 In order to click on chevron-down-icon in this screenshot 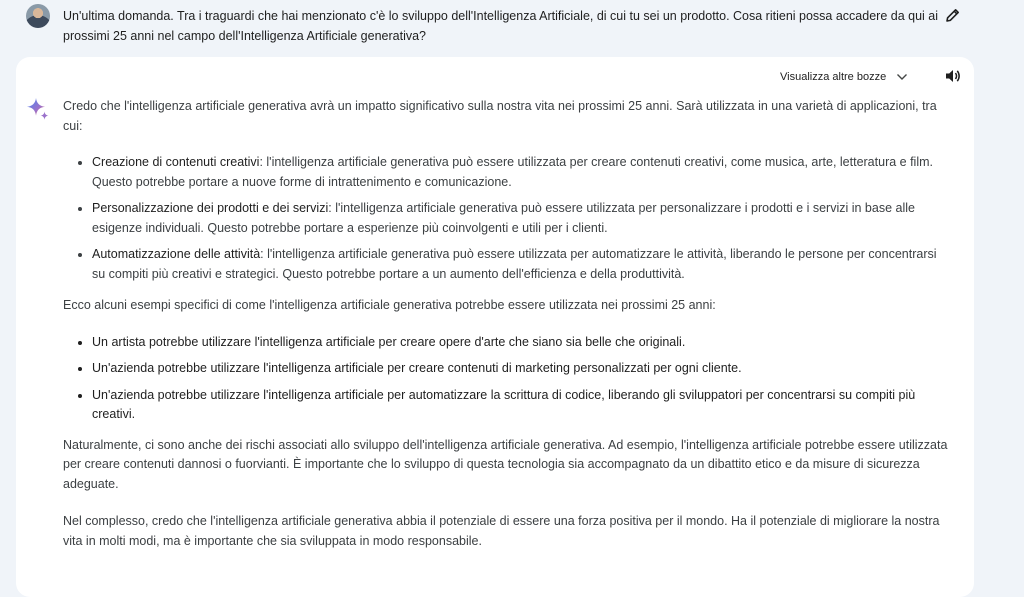, I will do `click(902, 77)`.